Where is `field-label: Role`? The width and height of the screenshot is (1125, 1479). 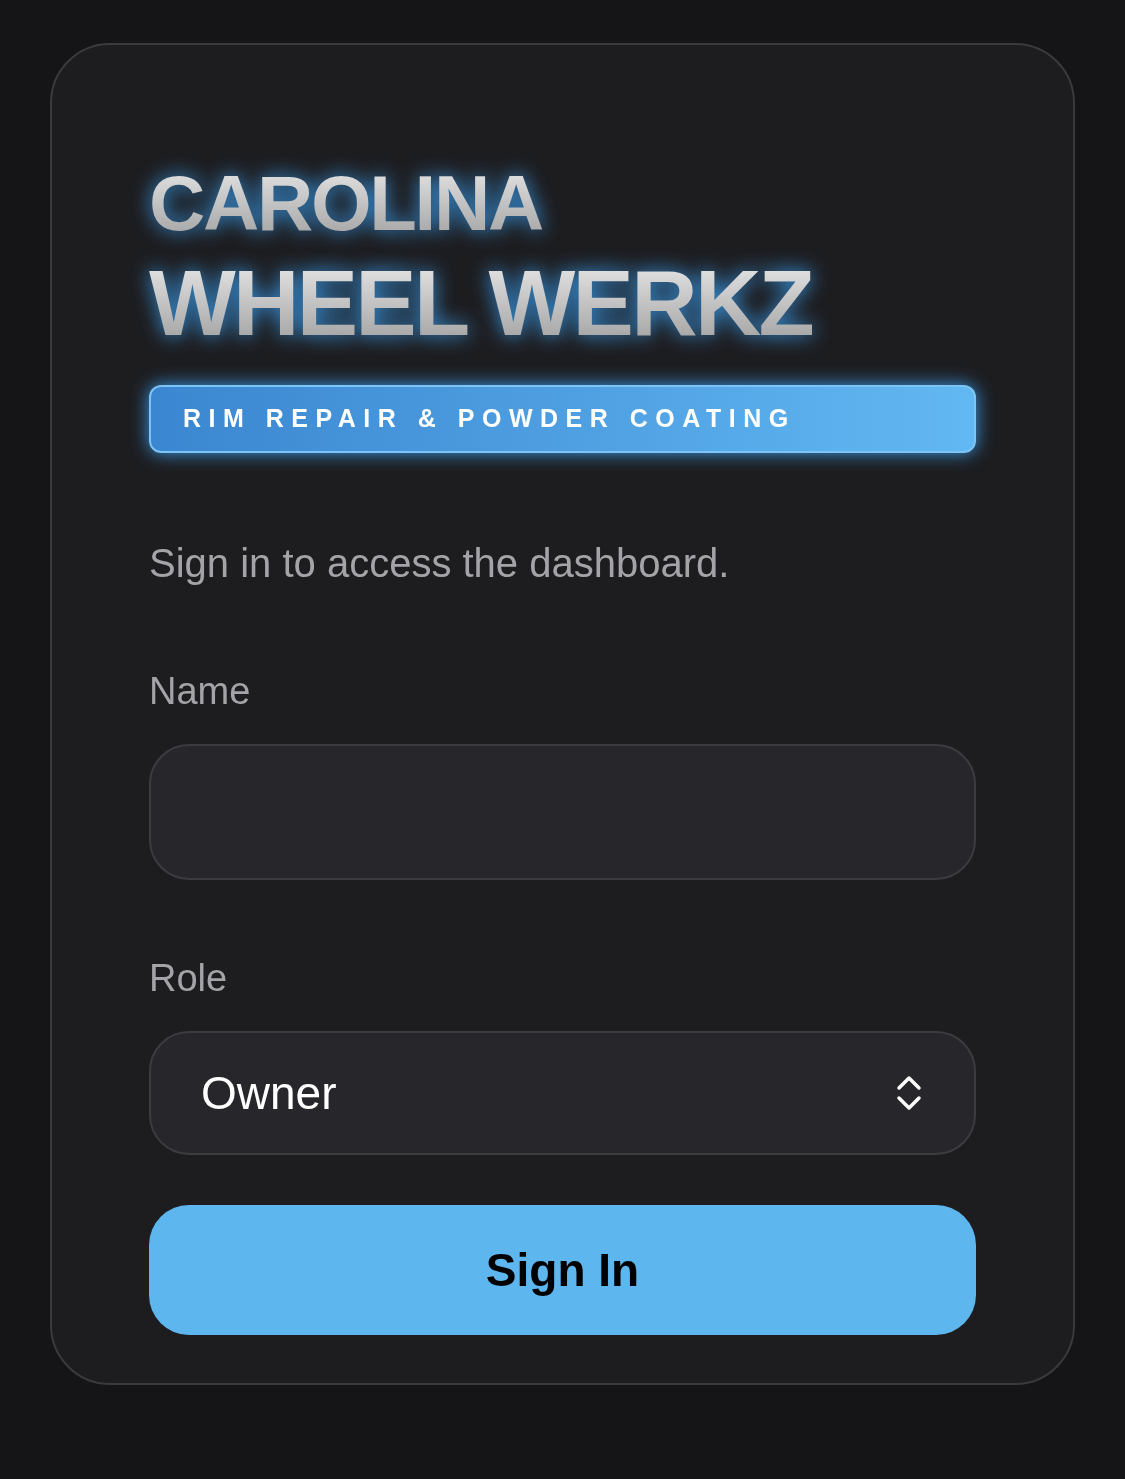
field-label: Role is located at coordinates (189, 978).